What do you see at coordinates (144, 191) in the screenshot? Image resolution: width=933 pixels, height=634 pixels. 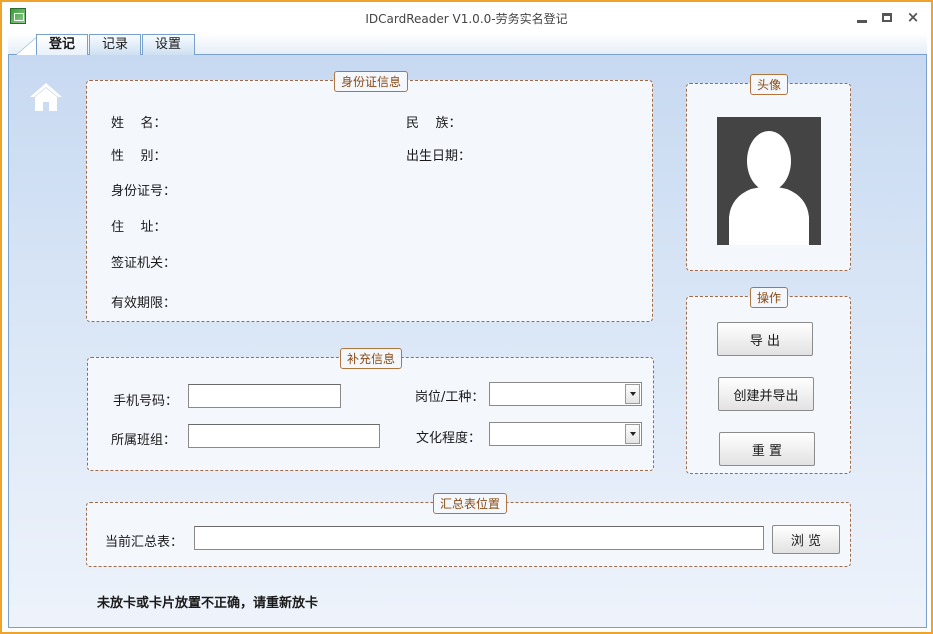 I see `id-number-label: 身份证号：` at bounding box center [144, 191].